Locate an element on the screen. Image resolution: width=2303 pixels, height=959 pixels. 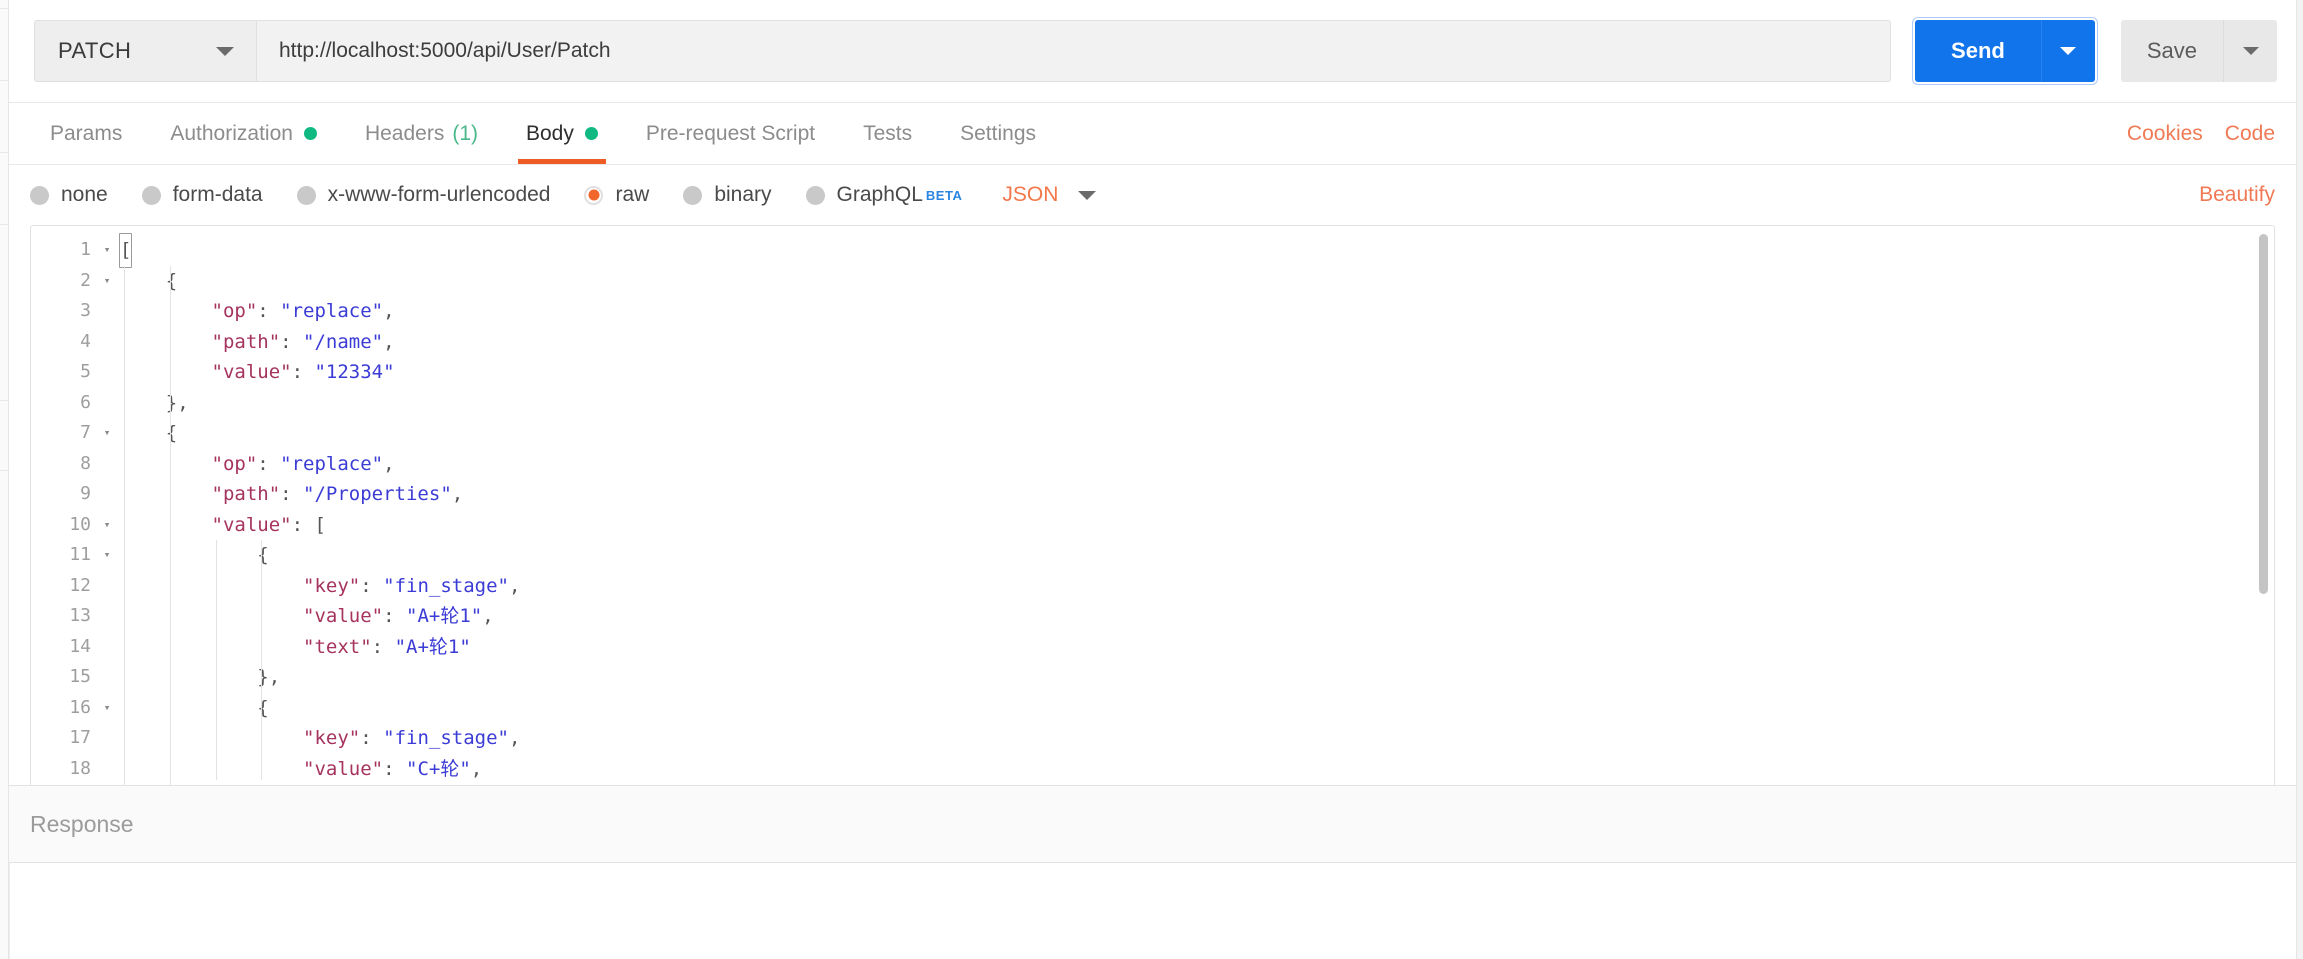
code-token-str: "fin_stage" is located at coordinates (446, 585).